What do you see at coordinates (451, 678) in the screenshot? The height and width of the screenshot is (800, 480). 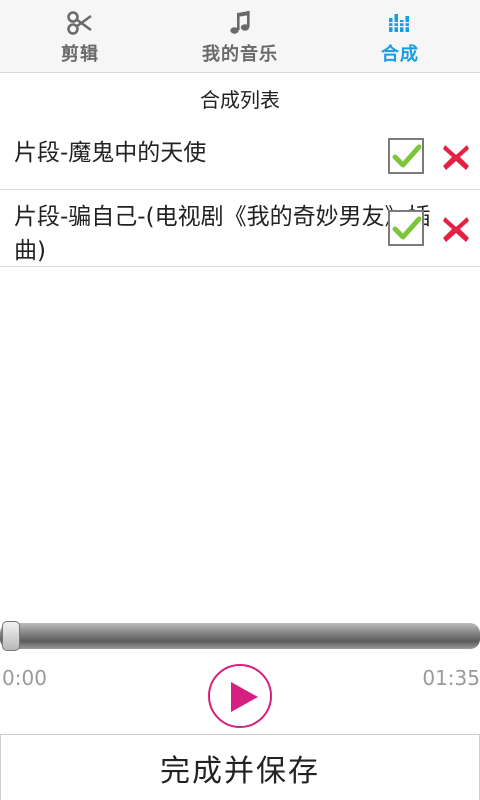 I see `total-time: 01:35` at bounding box center [451, 678].